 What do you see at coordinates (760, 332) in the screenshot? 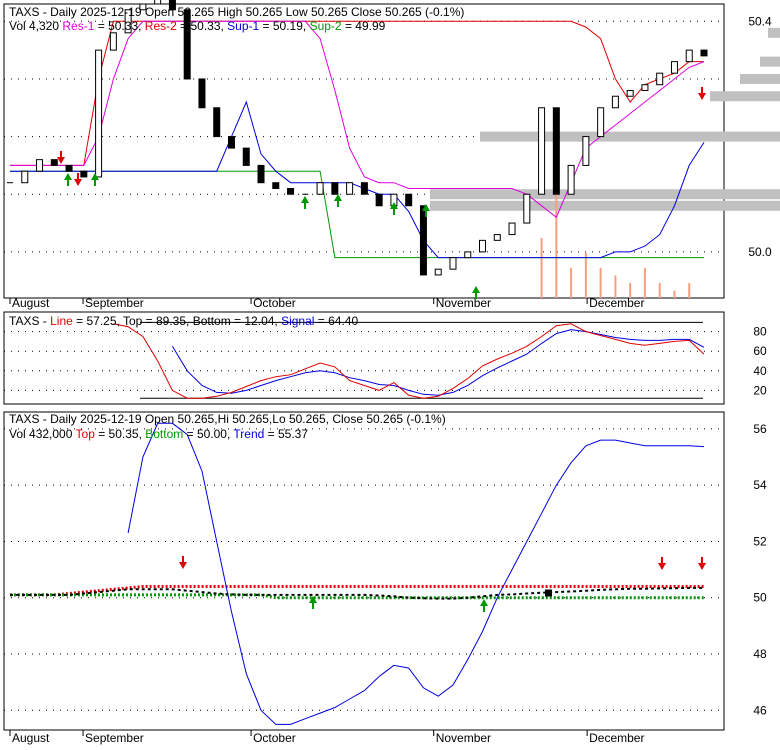
I see `y-tick-label: 80` at bounding box center [760, 332].